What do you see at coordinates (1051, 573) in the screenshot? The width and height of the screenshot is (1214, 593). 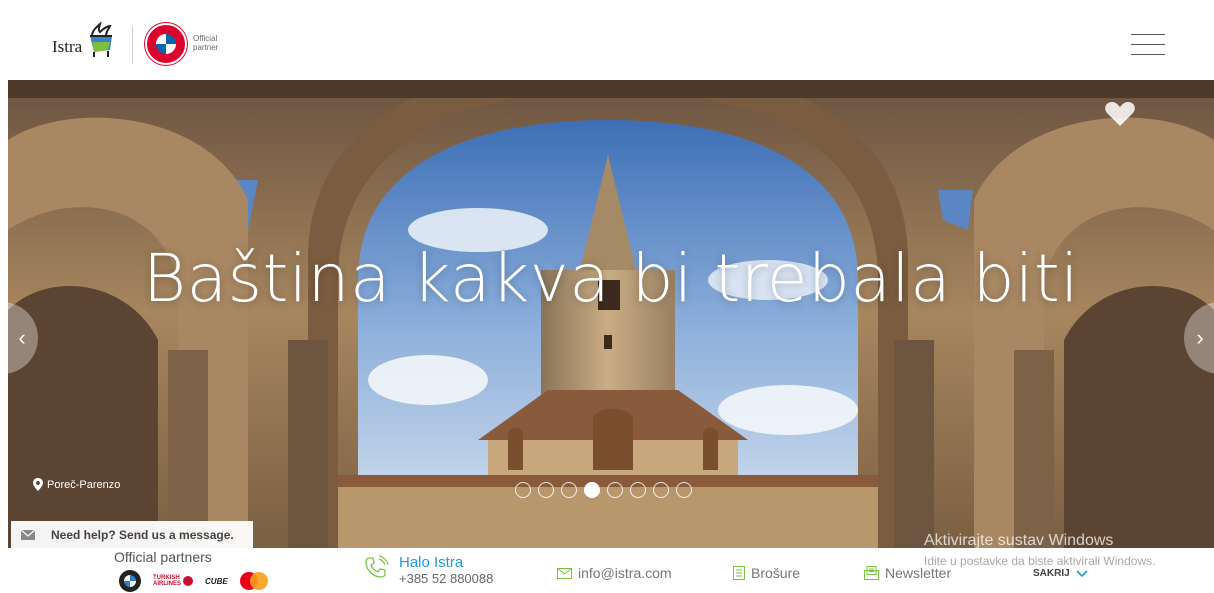 I see `hide-label: SAKRIJ` at bounding box center [1051, 573].